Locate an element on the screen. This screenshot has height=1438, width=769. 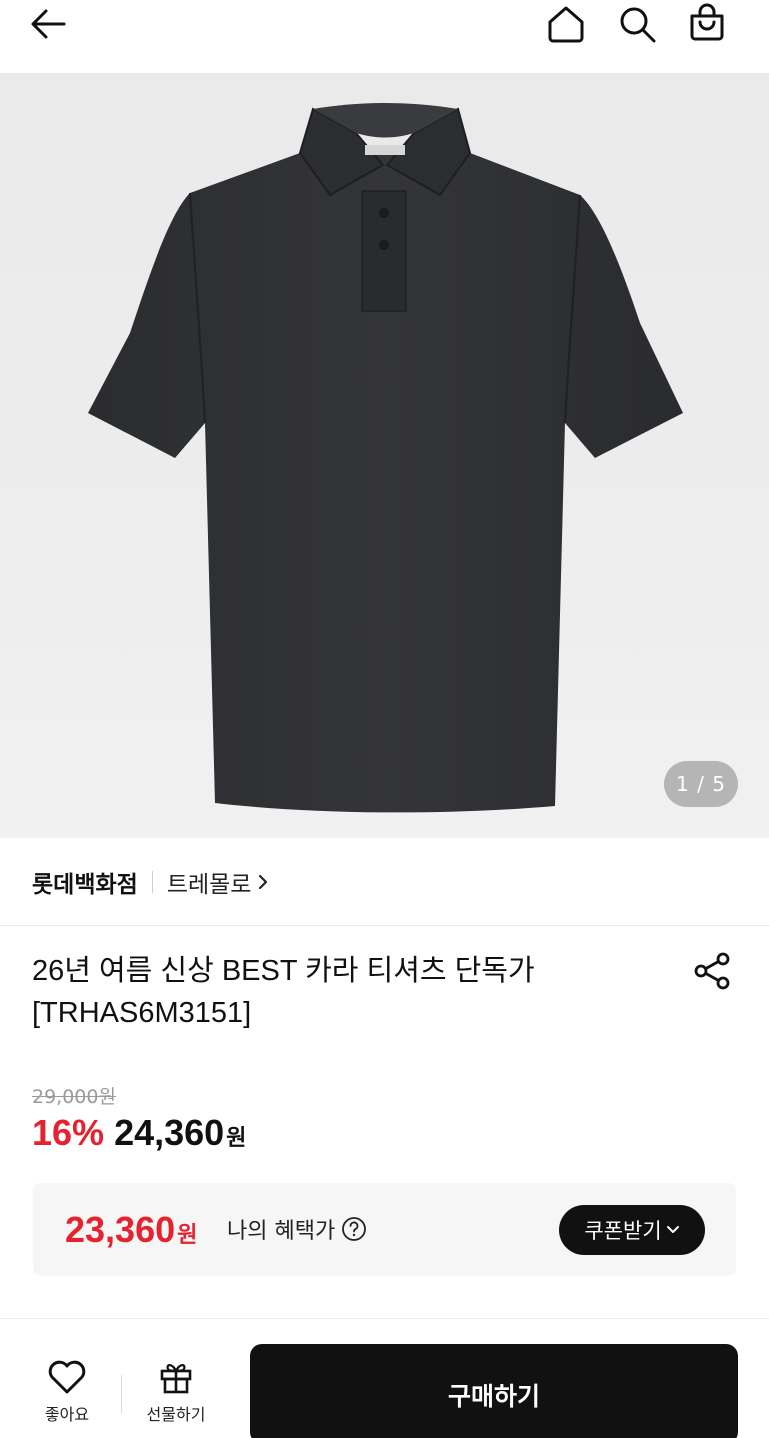
coupon-button-label: 쿠폰받기 is located at coordinates (623, 1231).